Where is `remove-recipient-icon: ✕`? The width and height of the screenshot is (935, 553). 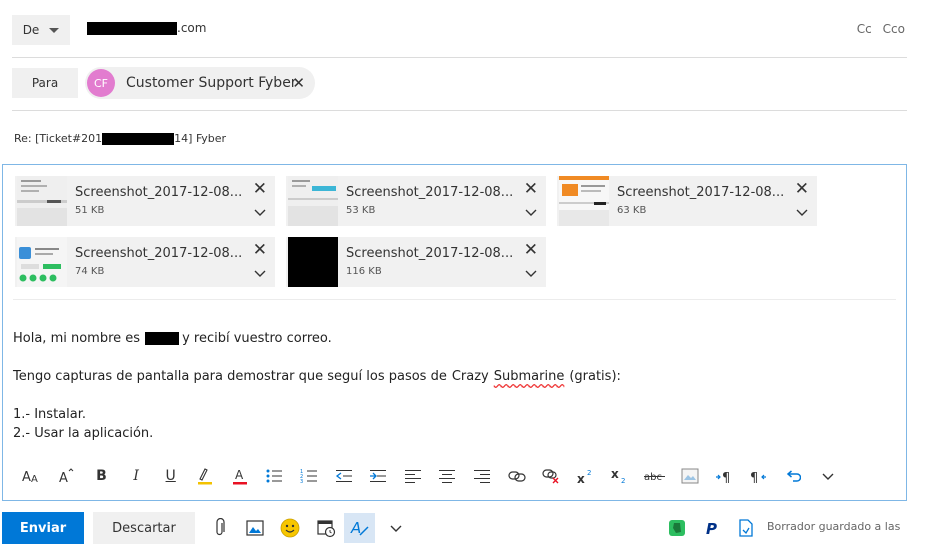
remove-recipient-icon: ✕ is located at coordinates (298, 83).